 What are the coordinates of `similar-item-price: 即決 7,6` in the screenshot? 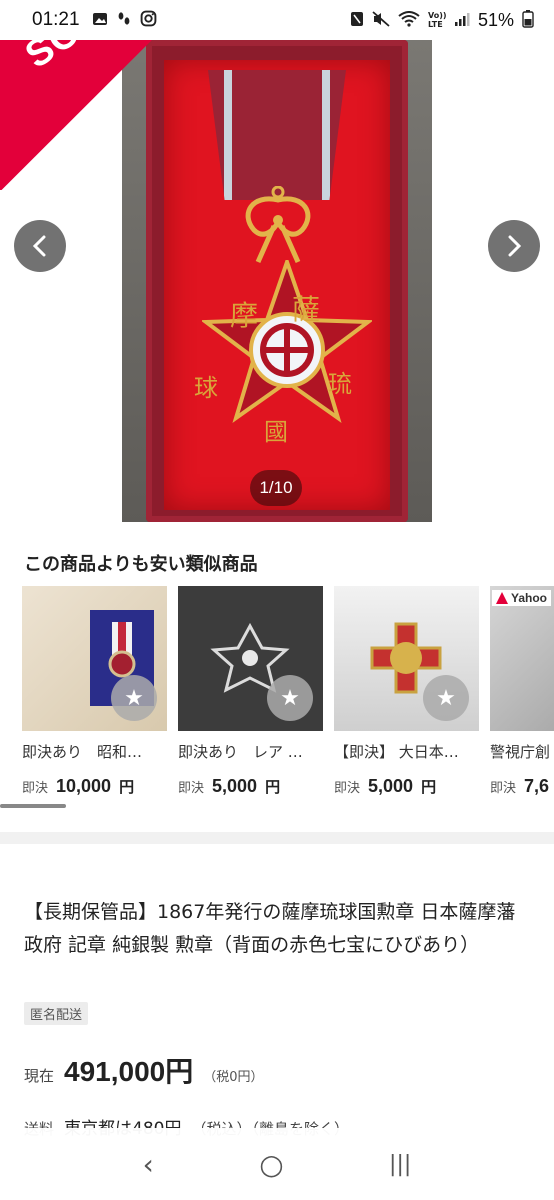 It's located at (522, 786).